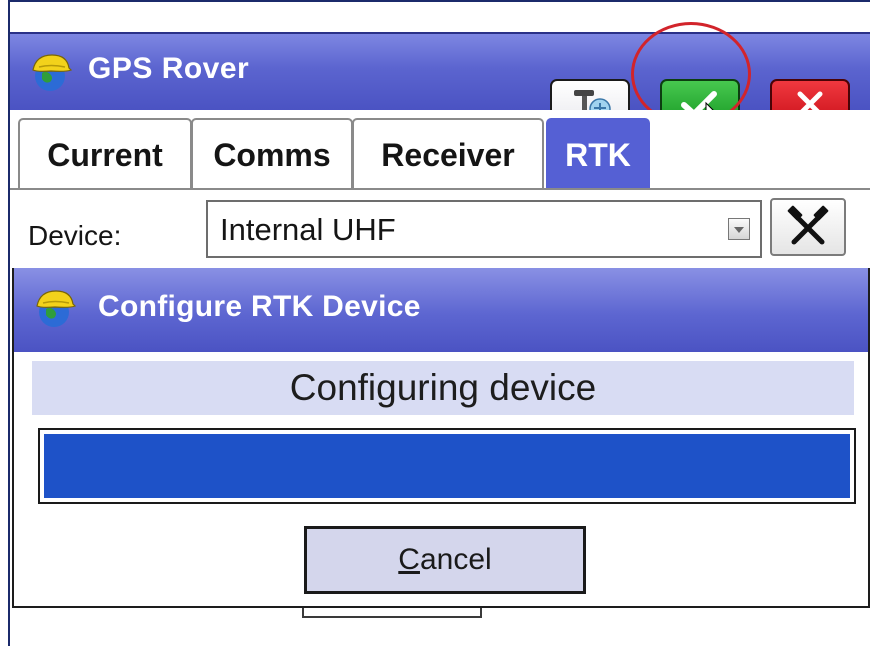  I want to click on device-settings-button, so click(808, 227).